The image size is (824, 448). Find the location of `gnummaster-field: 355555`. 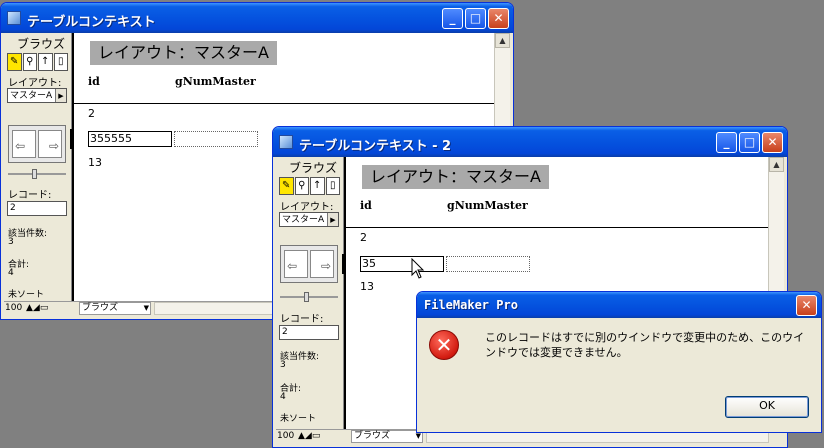

gnummaster-field: 355555 is located at coordinates (130, 139).